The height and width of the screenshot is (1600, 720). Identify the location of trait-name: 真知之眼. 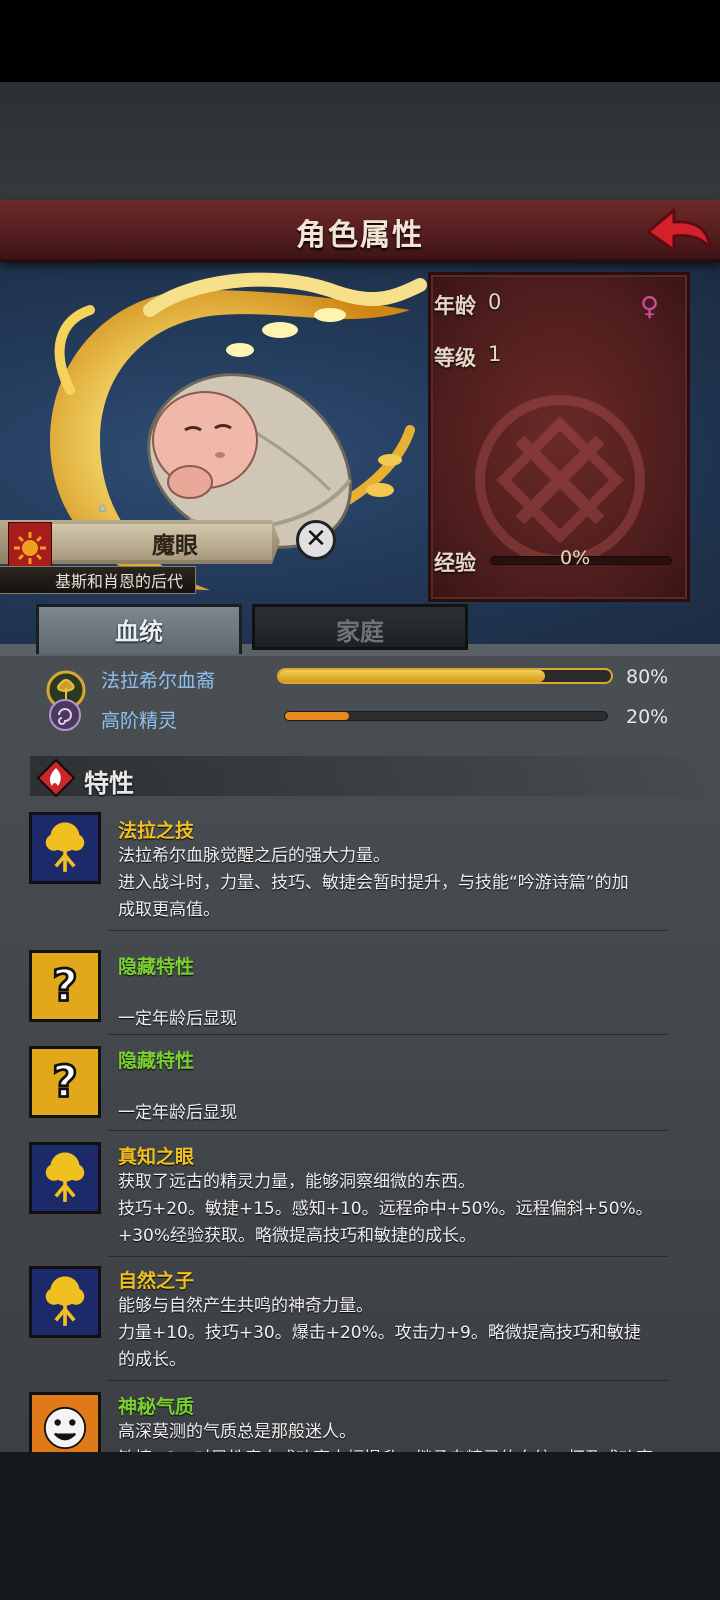
(156, 1157).